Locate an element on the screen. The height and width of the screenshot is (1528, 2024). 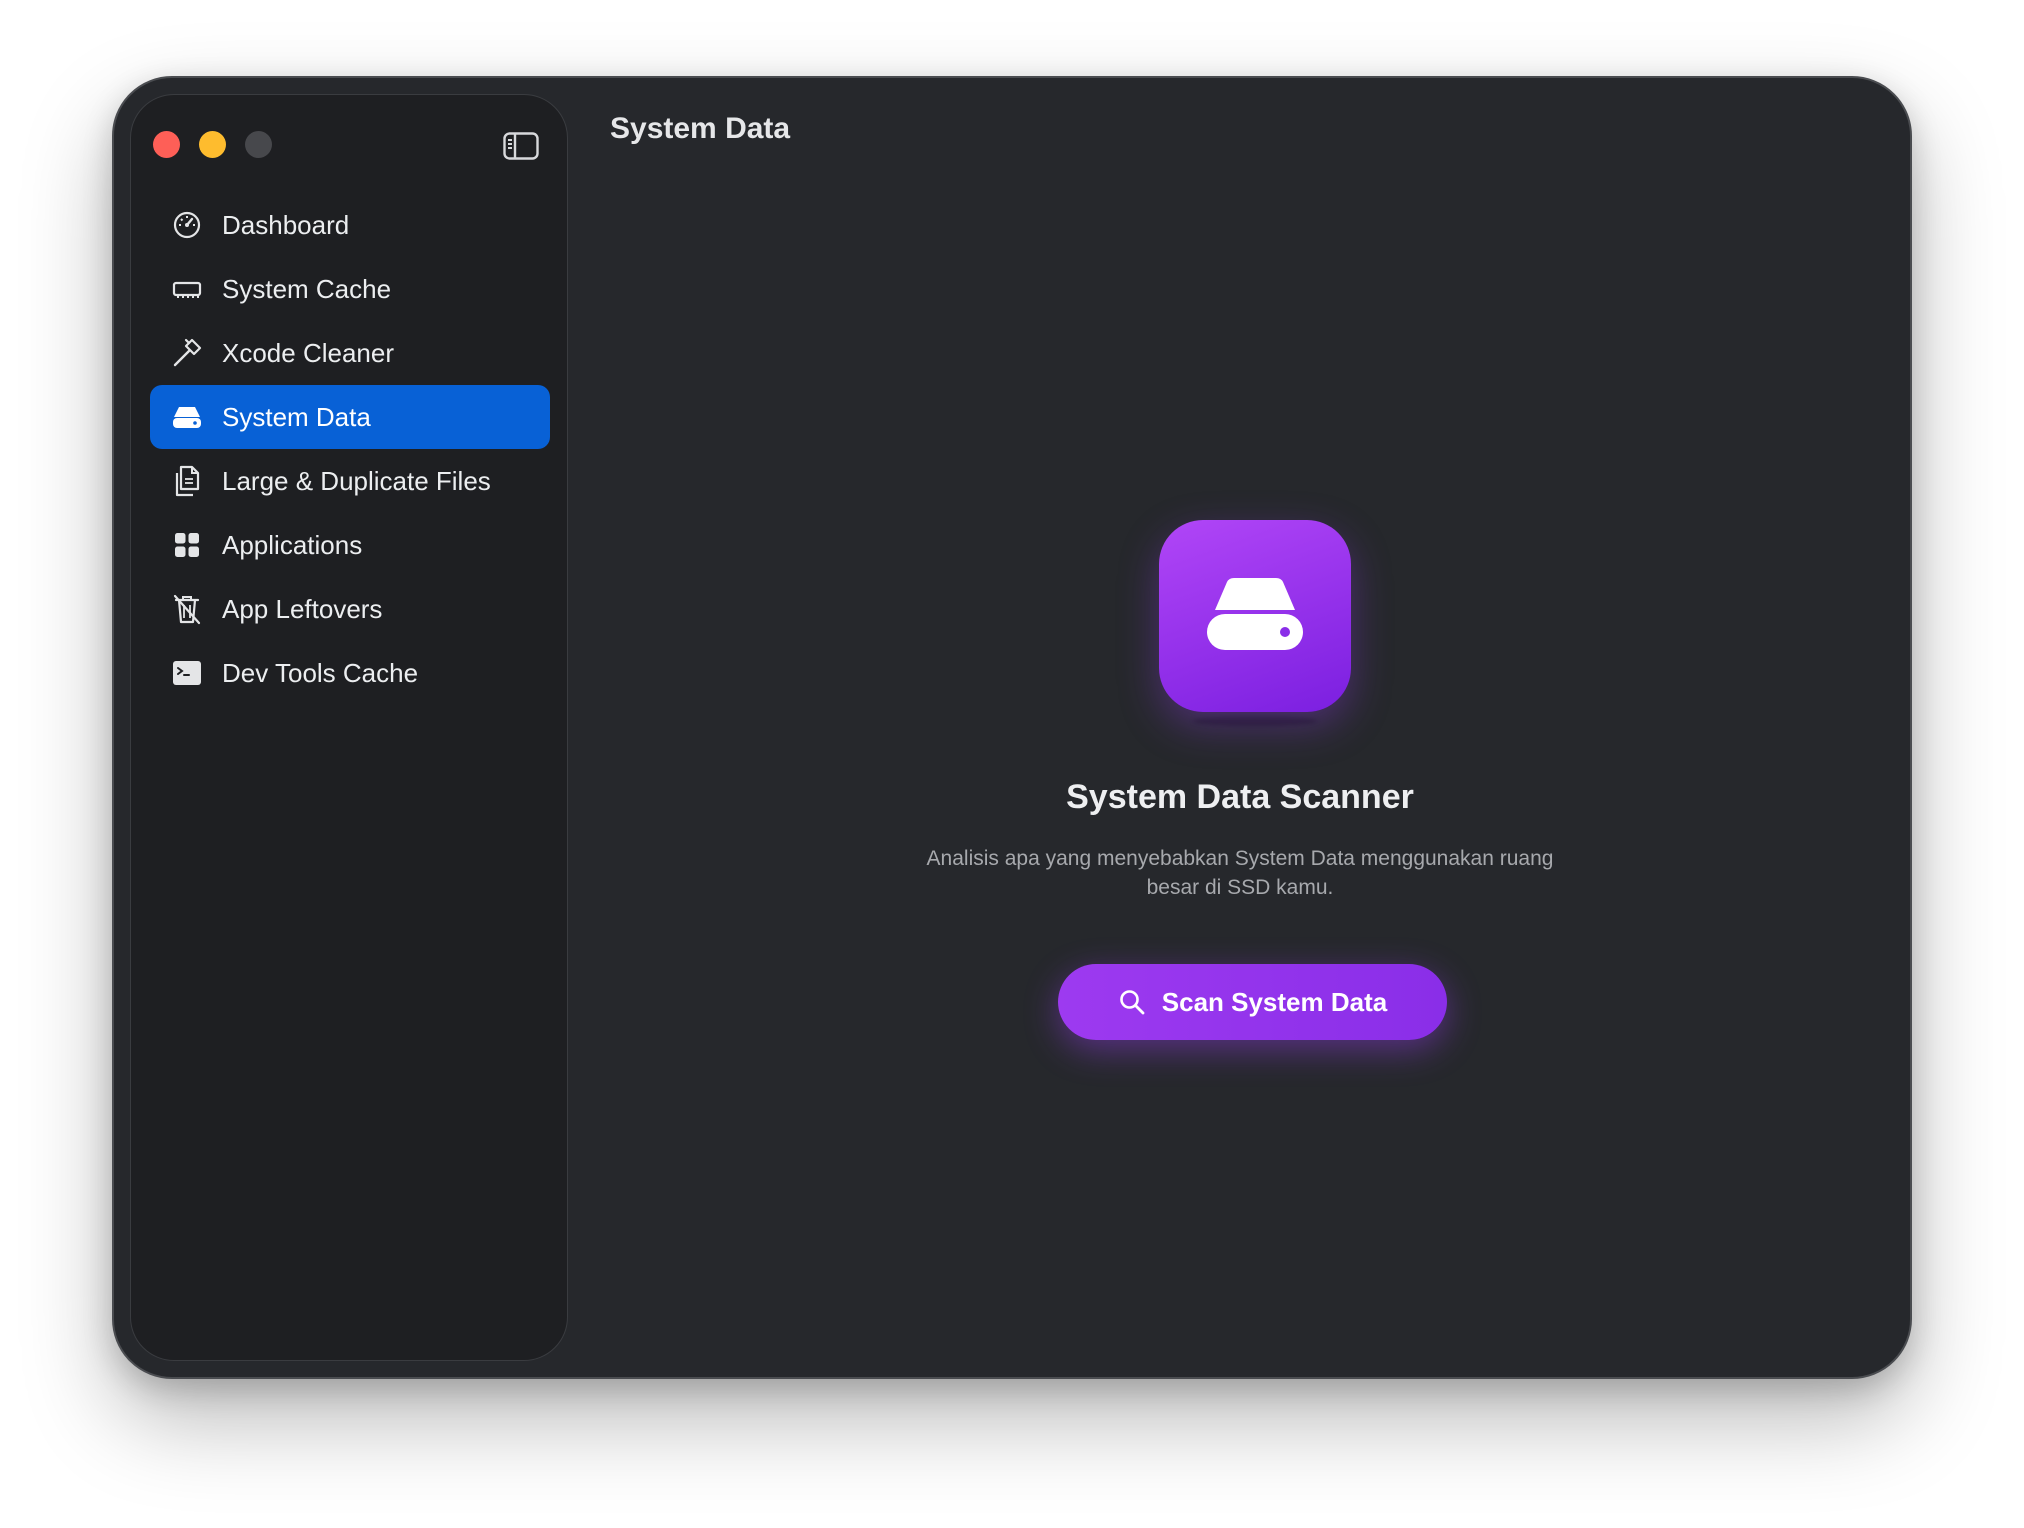
sidebar-item-dashboard: Dashboard is located at coordinates (350, 225).